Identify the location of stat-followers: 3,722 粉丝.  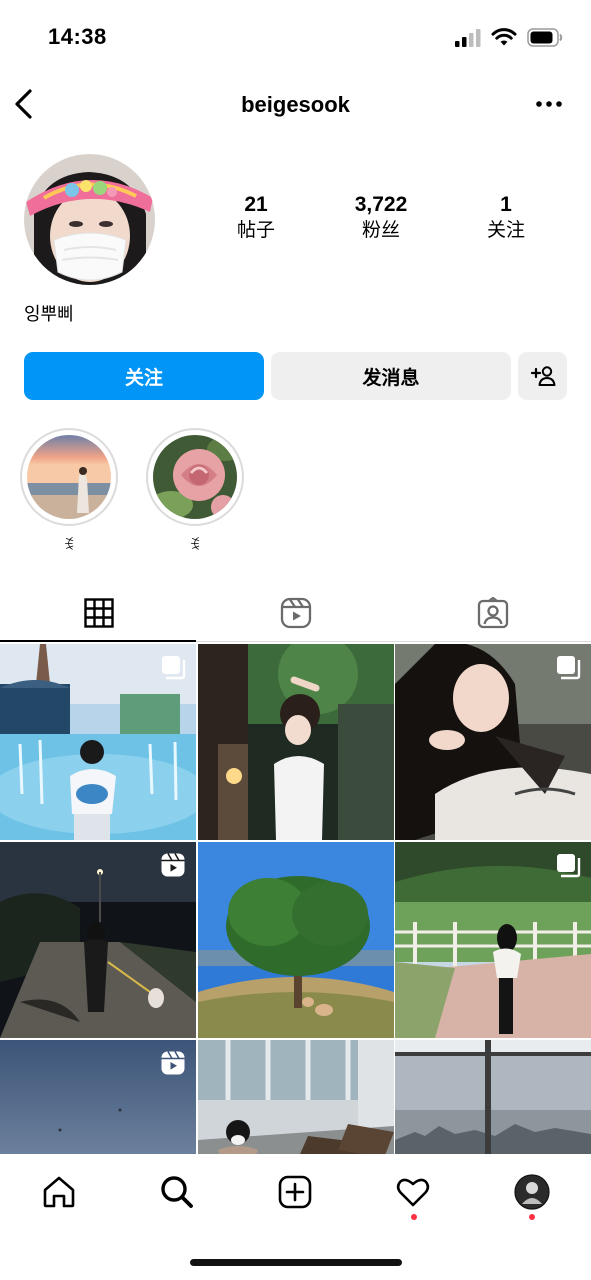
(381, 218).